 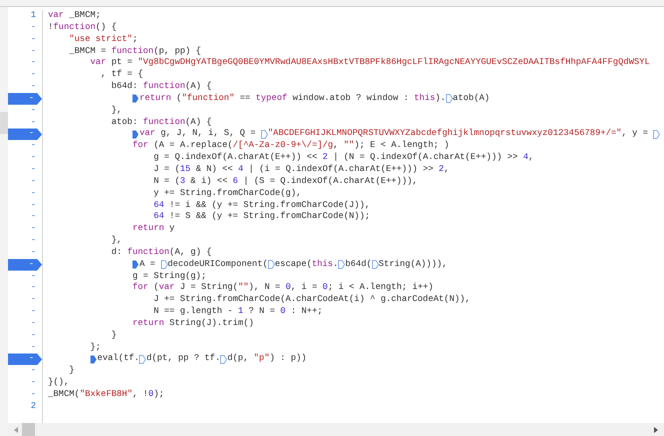 What do you see at coordinates (336, 429) in the screenshot?
I see `horizontal-scrollbar` at bounding box center [336, 429].